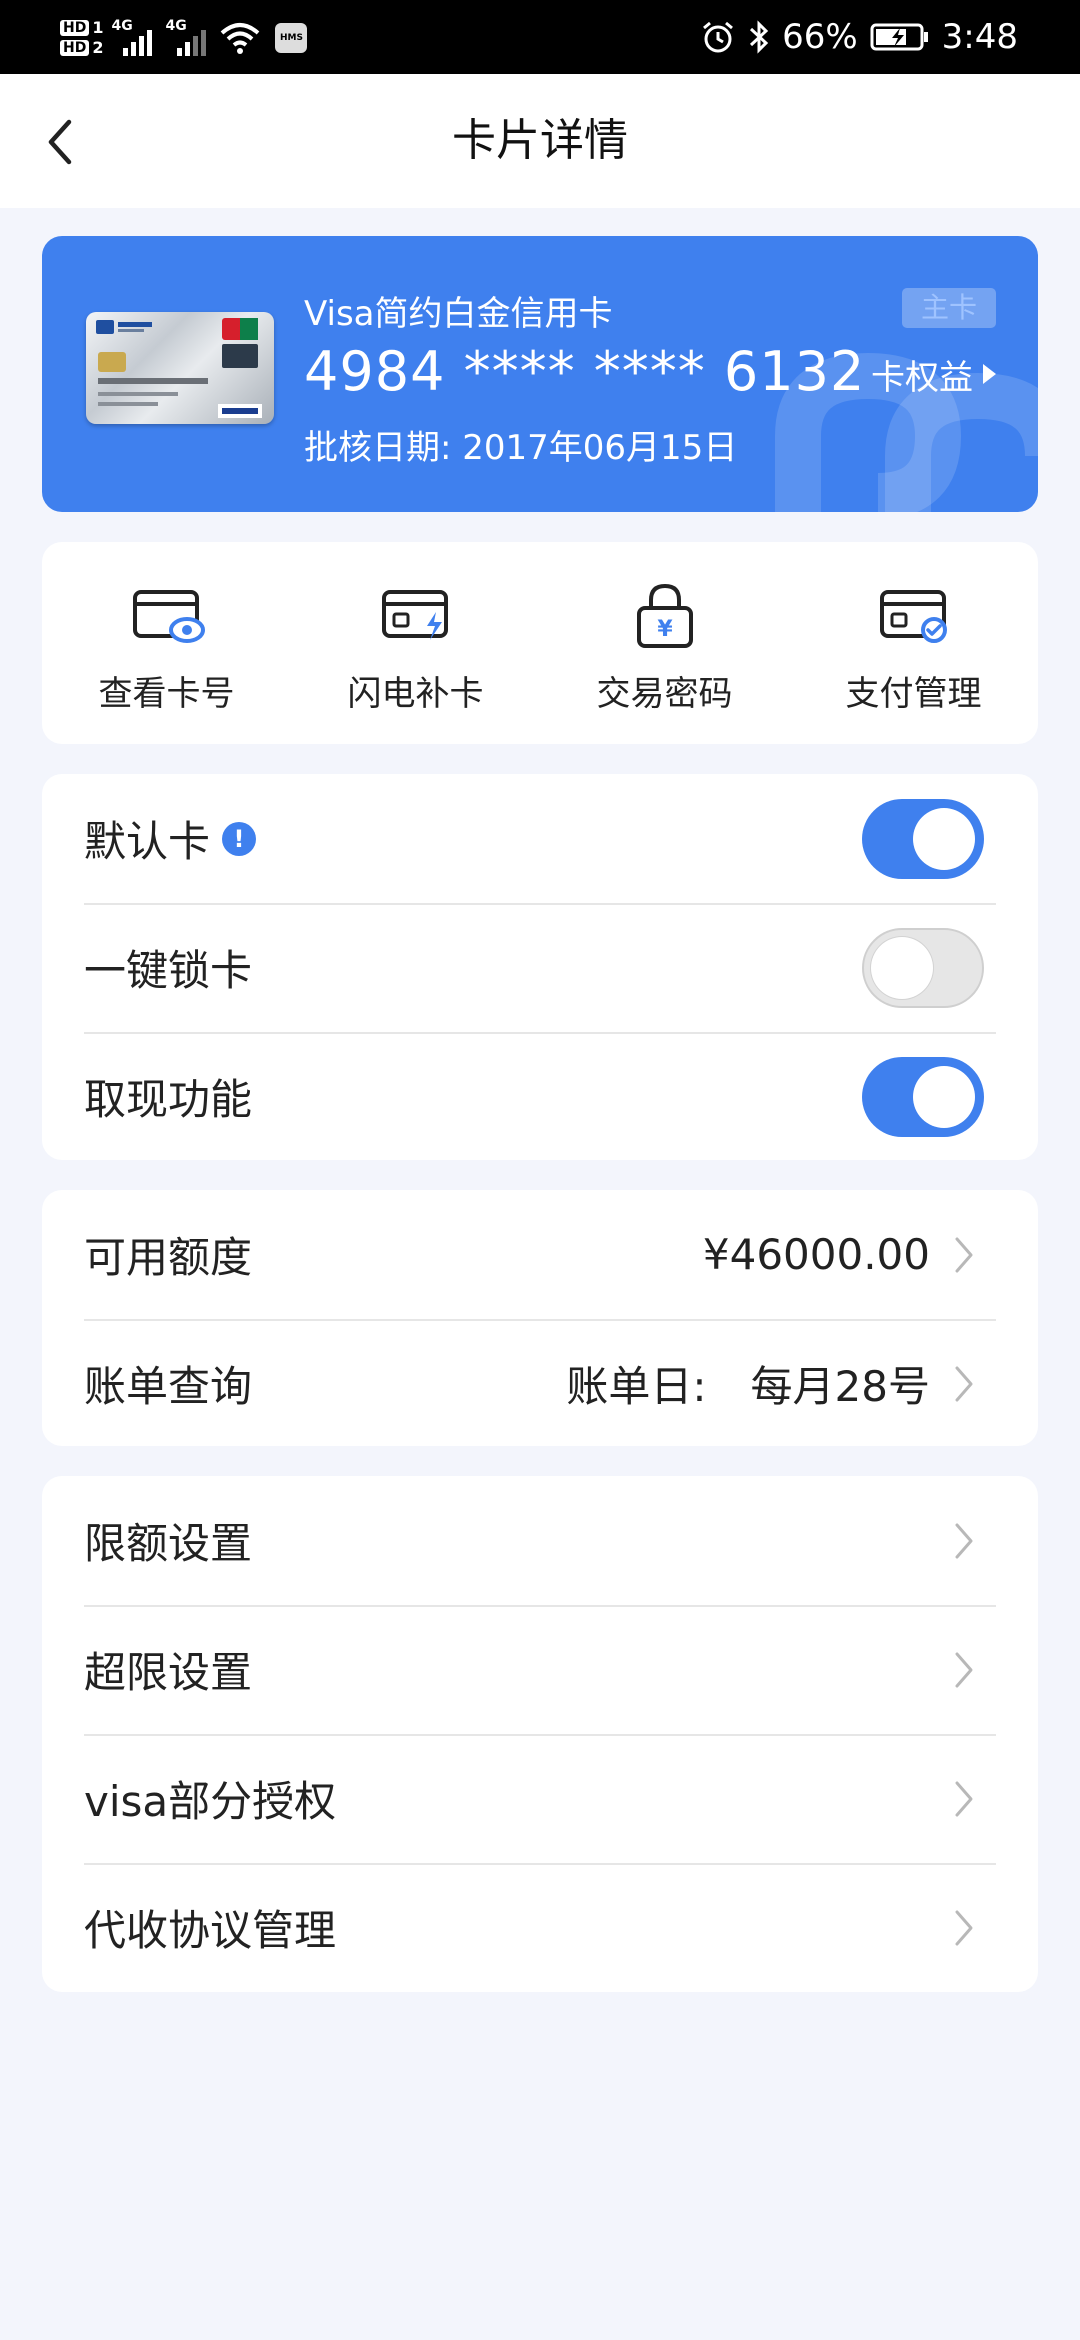  What do you see at coordinates (168, 1386) in the screenshot?
I see `bill-query-label: 账单查询` at bounding box center [168, 1386].